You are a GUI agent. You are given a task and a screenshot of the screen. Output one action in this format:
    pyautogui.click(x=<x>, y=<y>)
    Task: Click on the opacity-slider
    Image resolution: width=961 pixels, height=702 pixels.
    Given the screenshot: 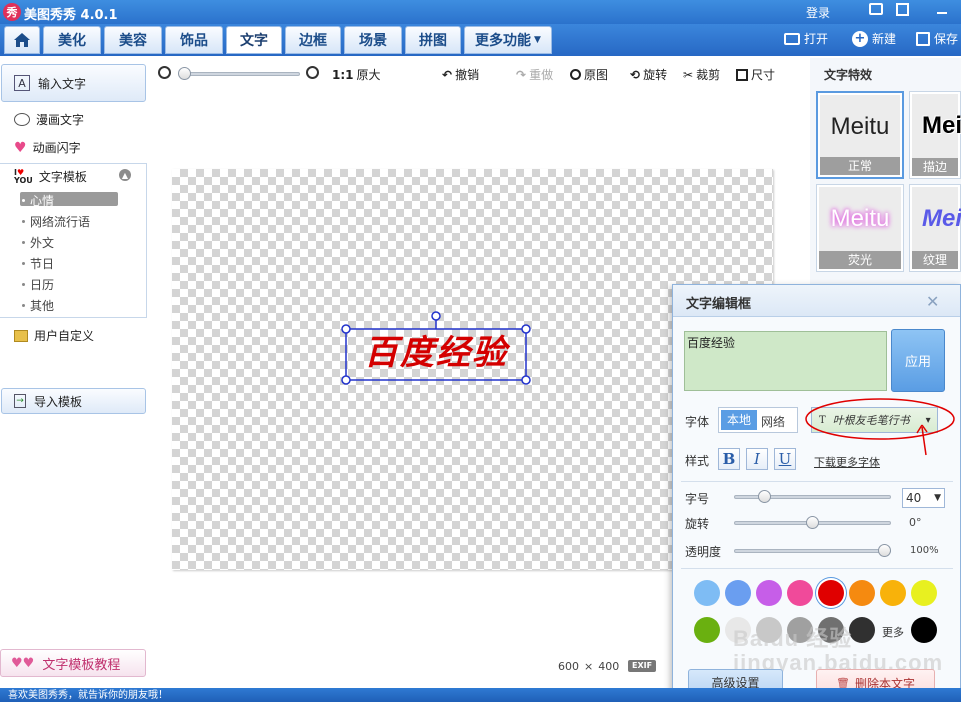 What is the action you would take?
    pyautogui.click(x=812, y=551)
    